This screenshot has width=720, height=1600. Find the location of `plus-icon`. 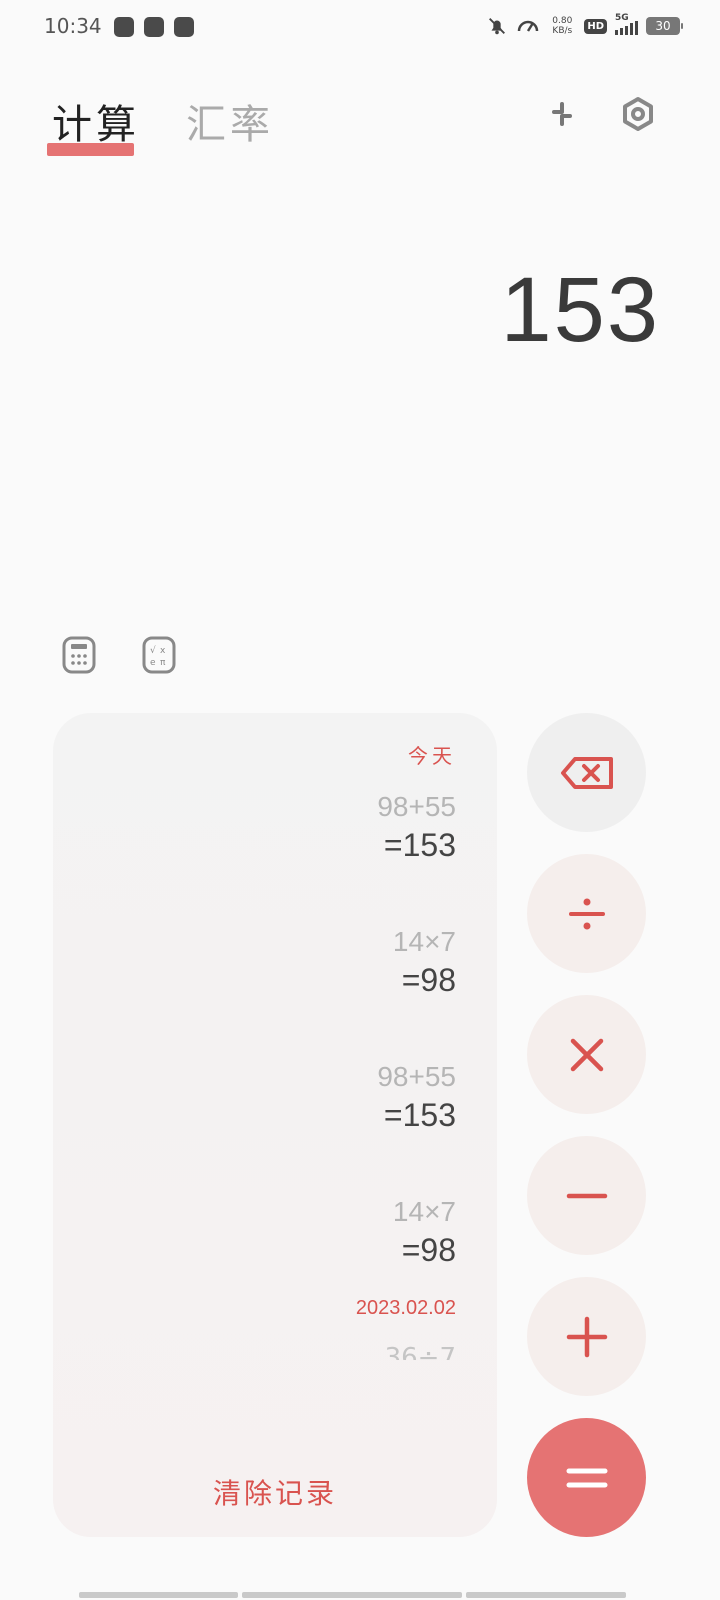

plus-icon is located at coordinates (586, 1336).